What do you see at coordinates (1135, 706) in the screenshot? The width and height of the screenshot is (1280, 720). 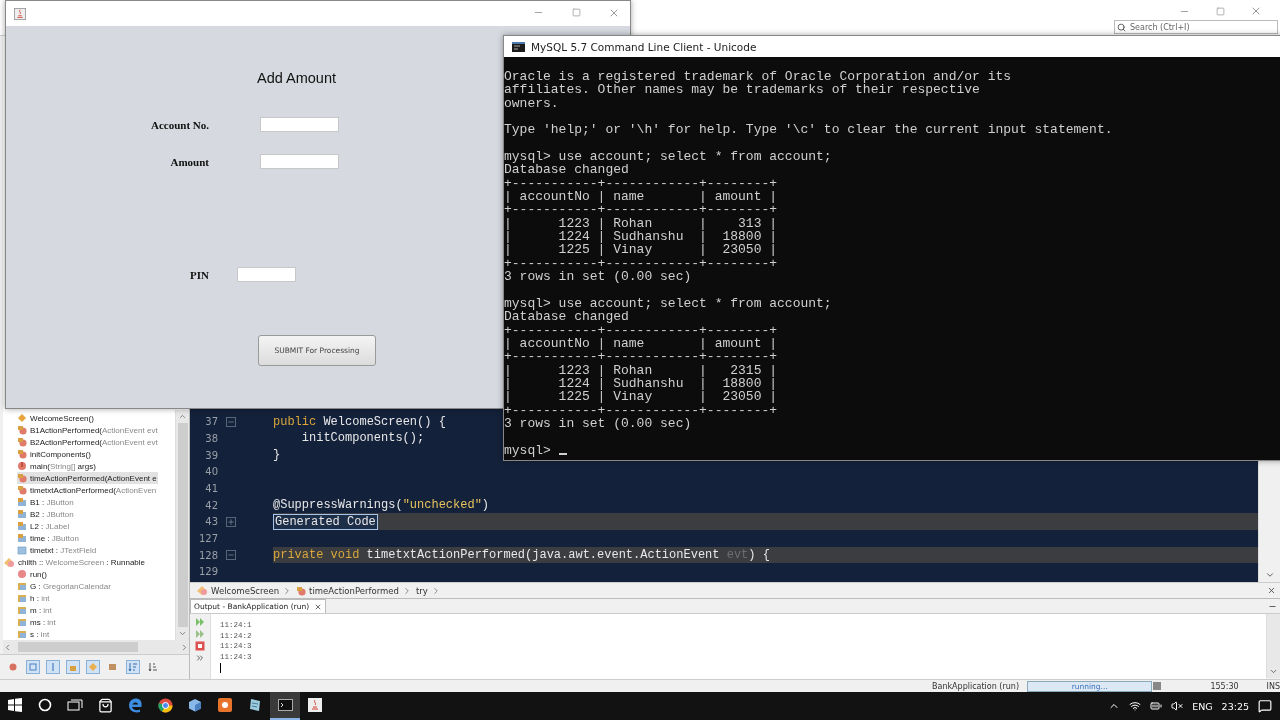 I see `wifi-icon` at bounding box center [1135, 706].